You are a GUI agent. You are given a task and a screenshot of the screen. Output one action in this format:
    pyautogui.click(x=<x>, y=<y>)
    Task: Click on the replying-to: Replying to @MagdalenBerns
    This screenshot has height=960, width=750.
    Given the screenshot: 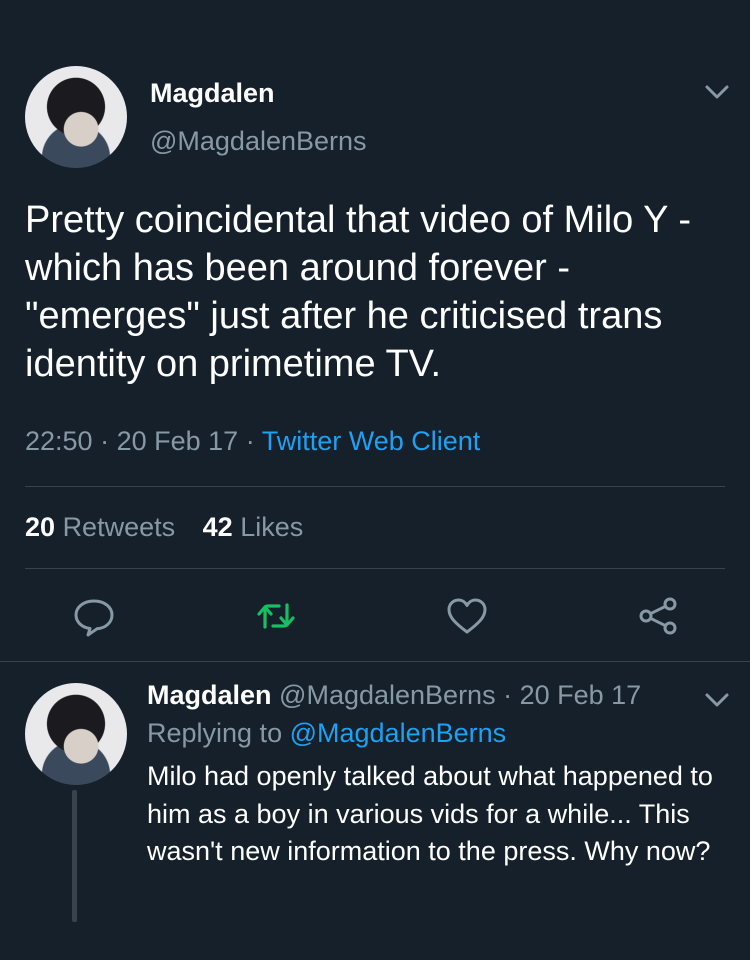 What is the action you would take?
    pyautogui.click(x=326, y=733)
    